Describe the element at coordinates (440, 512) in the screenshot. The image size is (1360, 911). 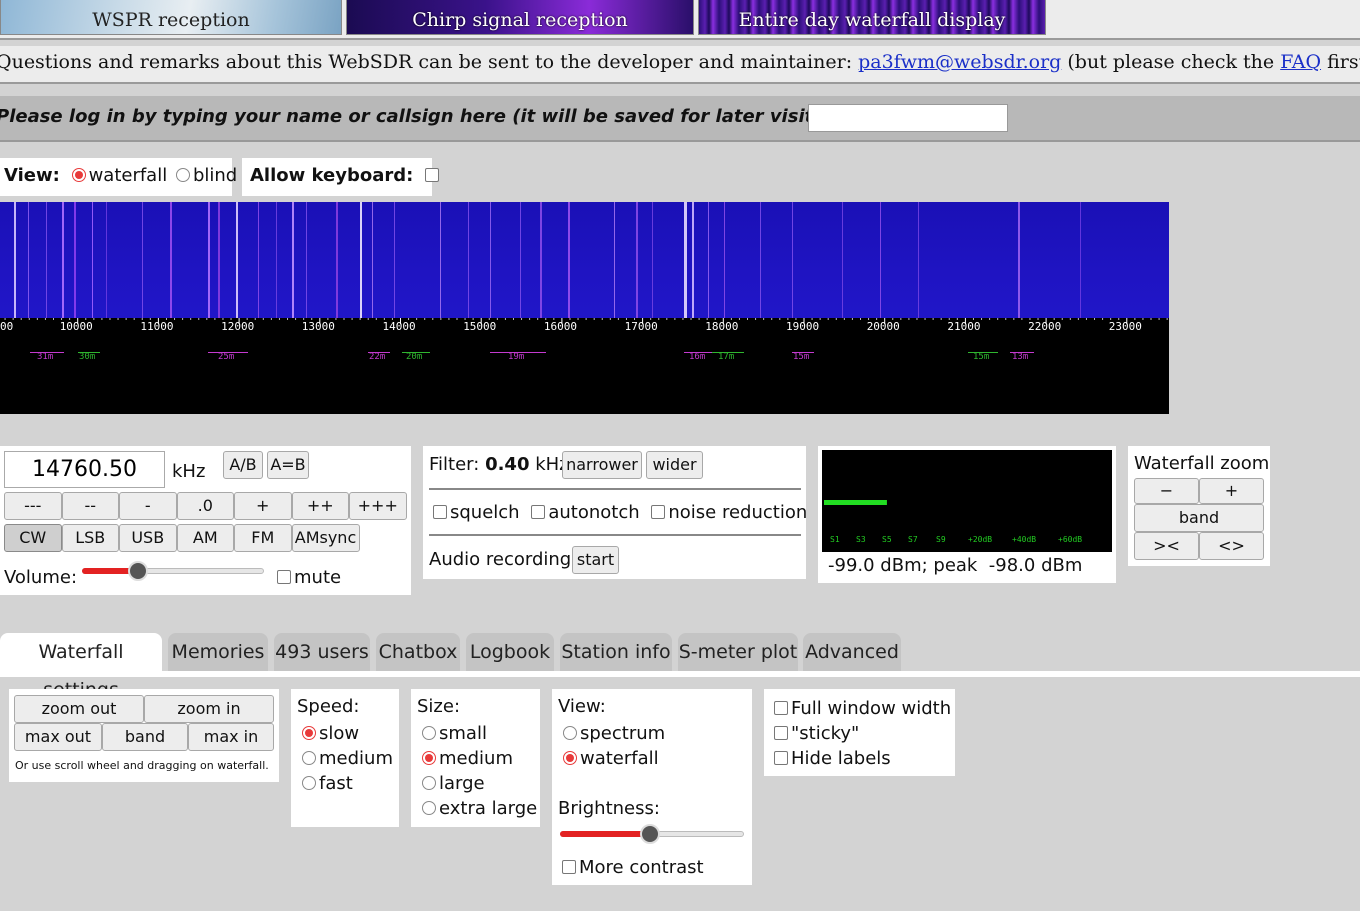
I see `squelch-checkbox` at that location.